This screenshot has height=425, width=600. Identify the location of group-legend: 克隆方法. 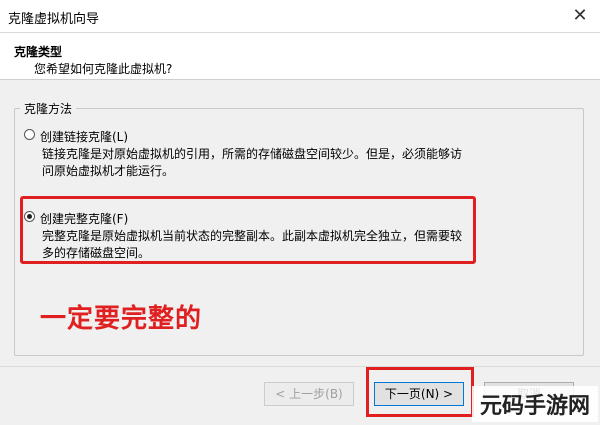
(48, 108).